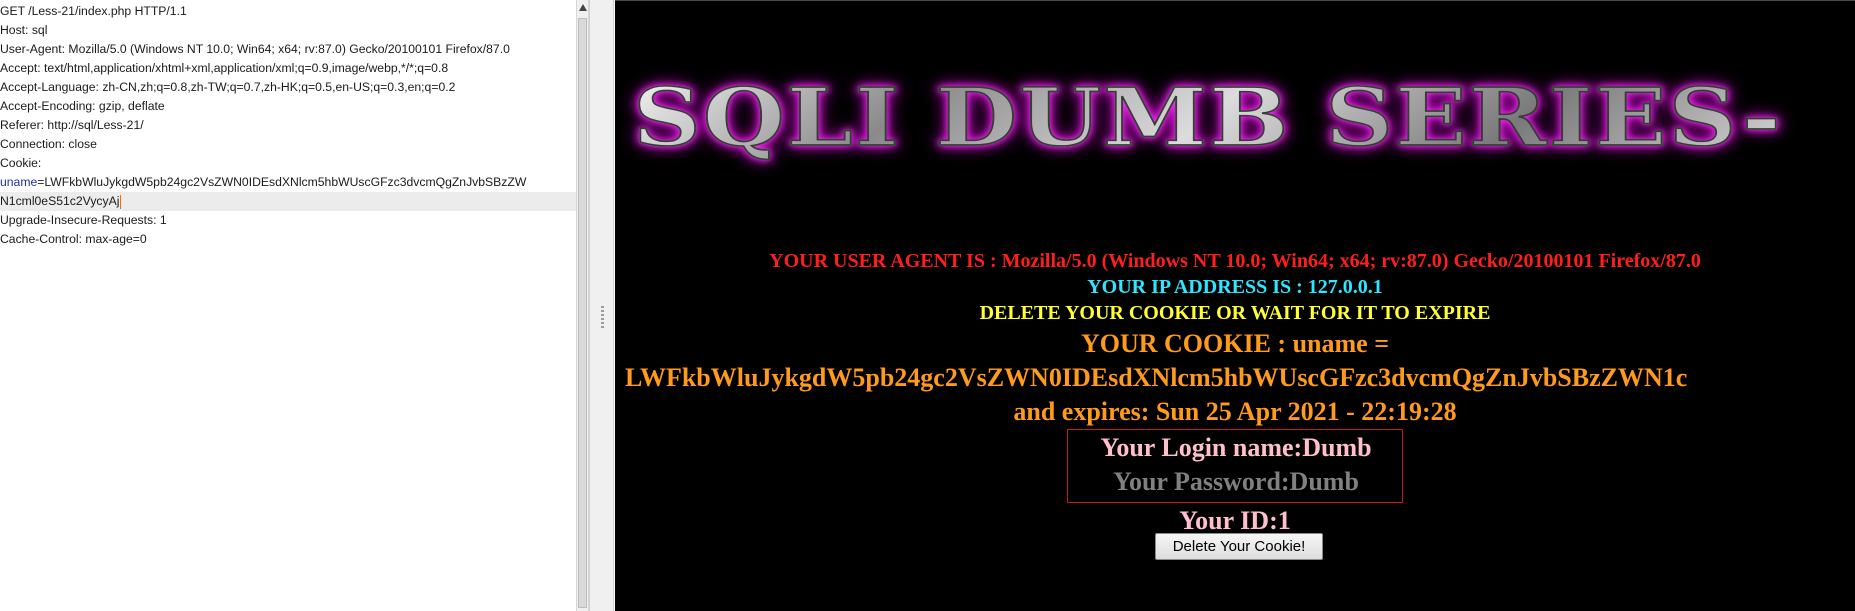  What do you see at coordinates (121, 201) in the screenshot?
I see `text-caret` at bounding box center [121, 201].